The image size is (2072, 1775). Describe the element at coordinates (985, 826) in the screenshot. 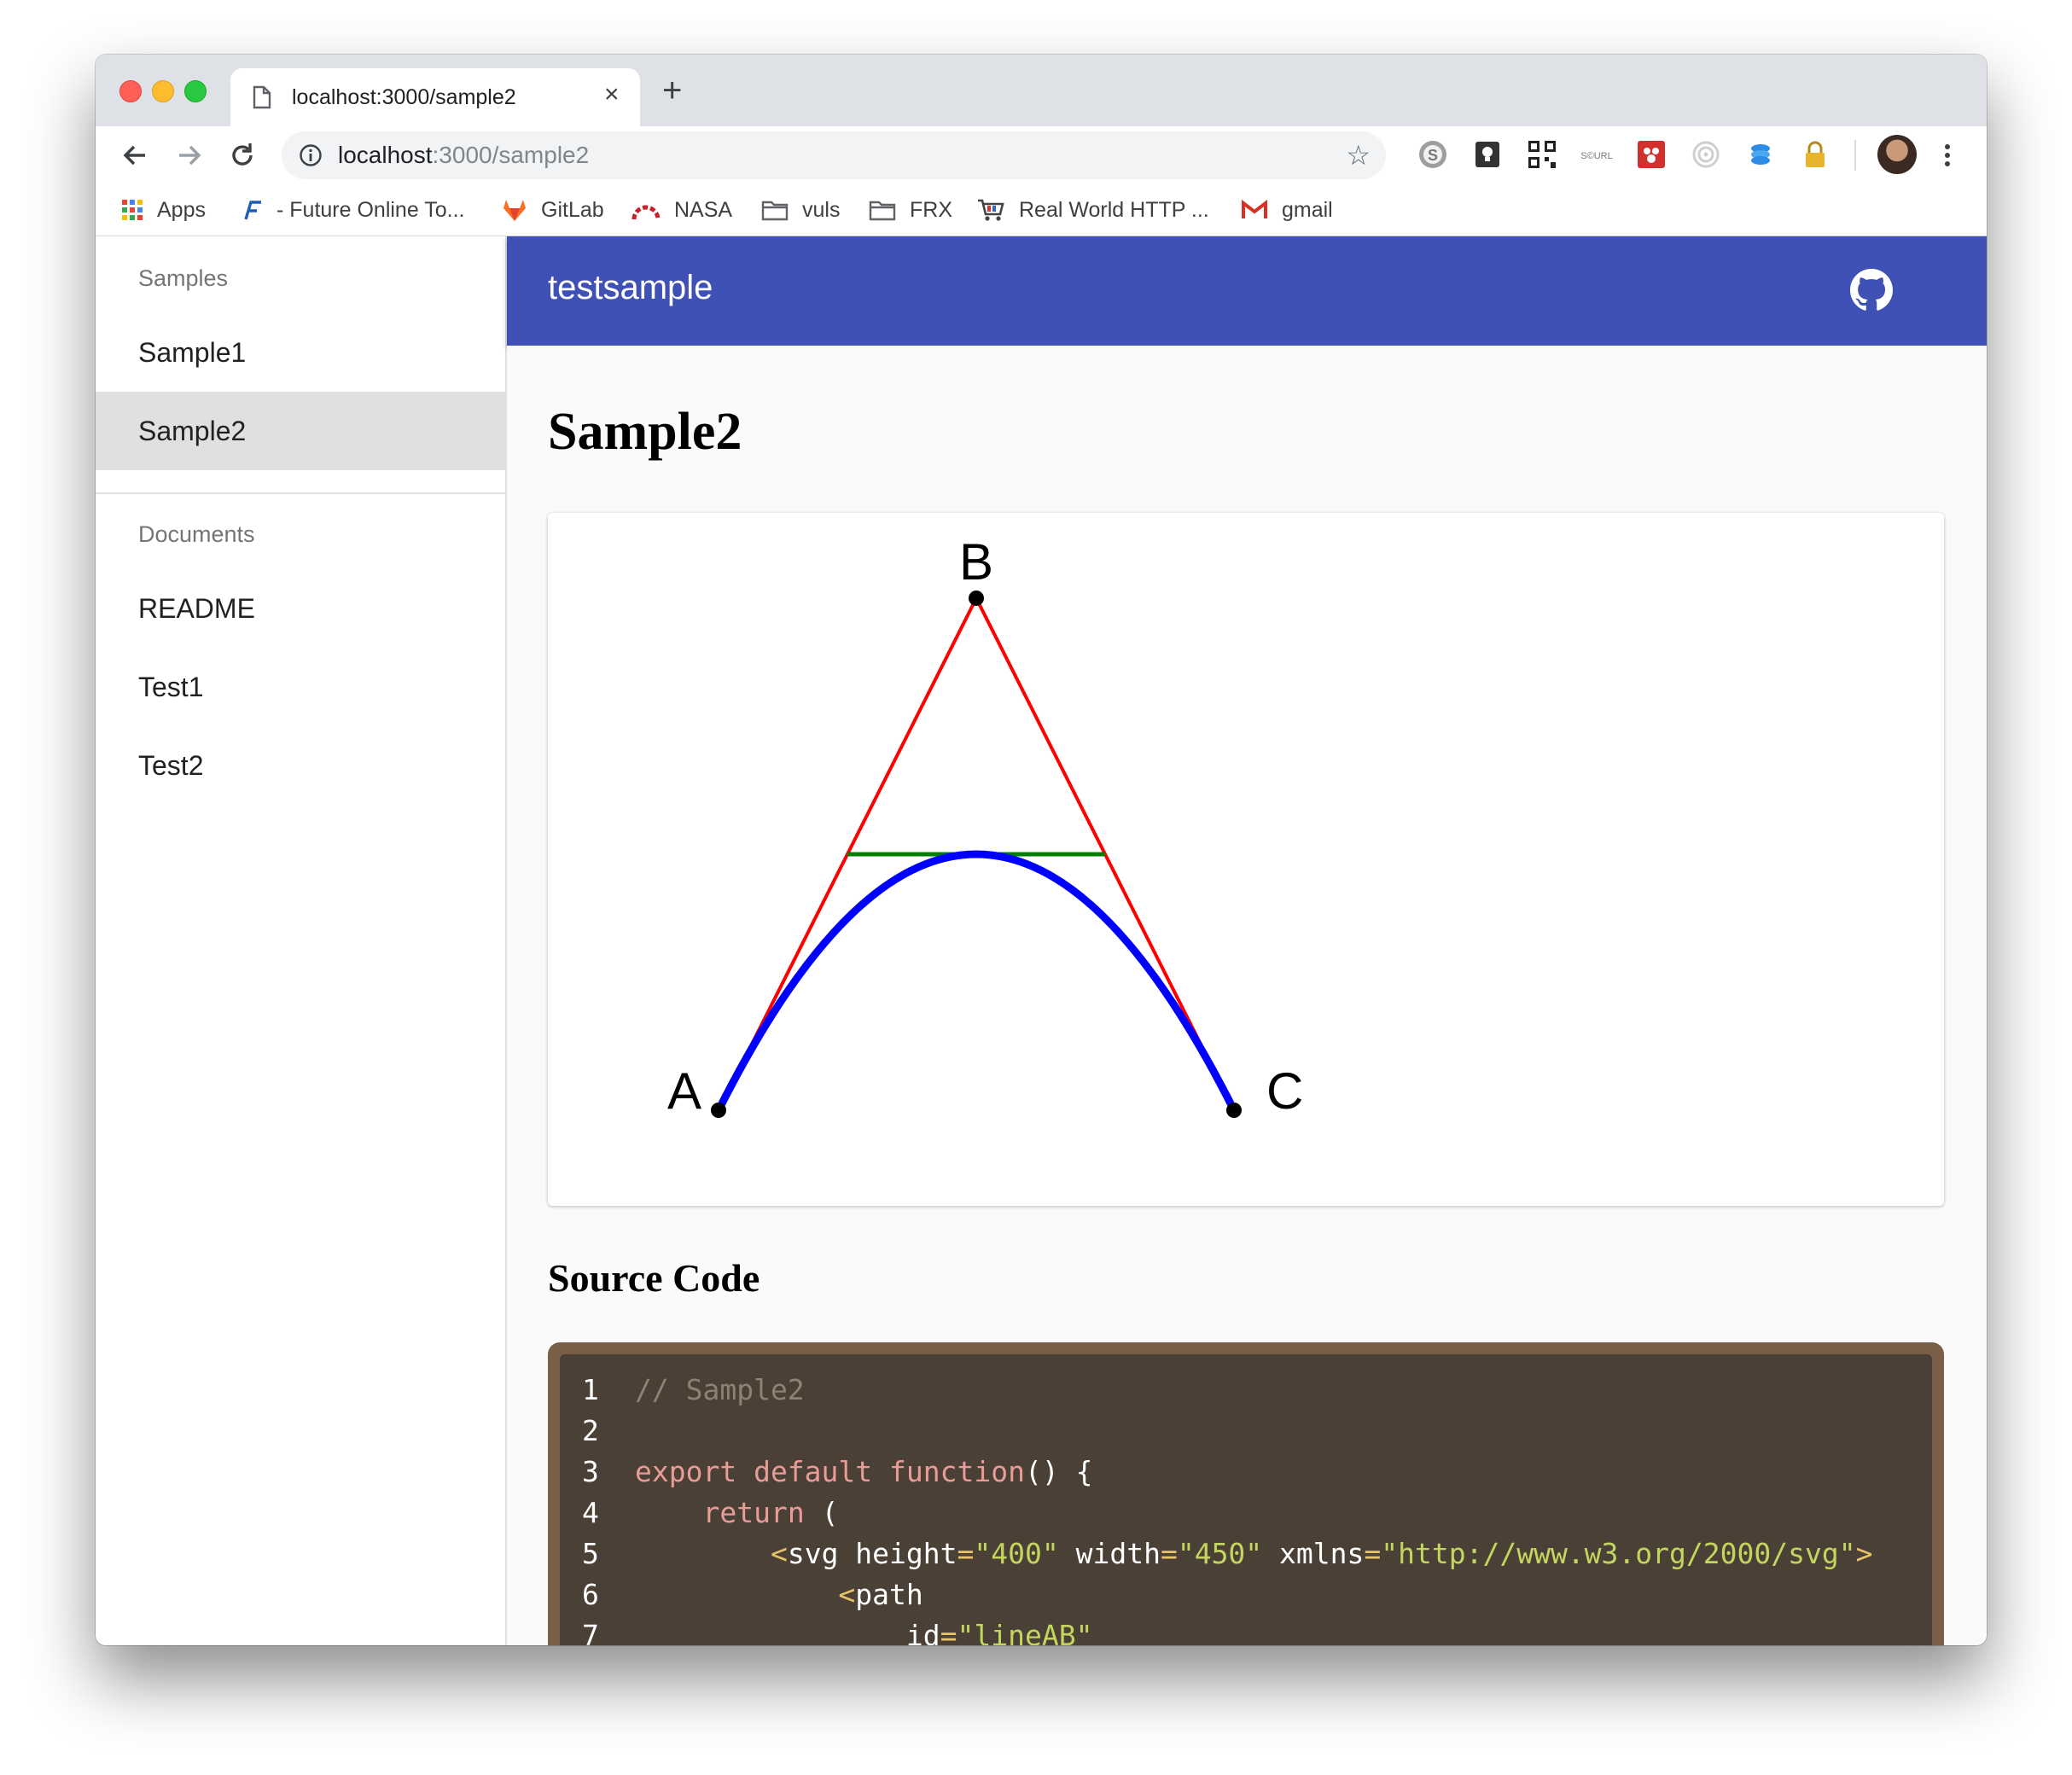

I see `bezier-diagram: A B C` at that location.